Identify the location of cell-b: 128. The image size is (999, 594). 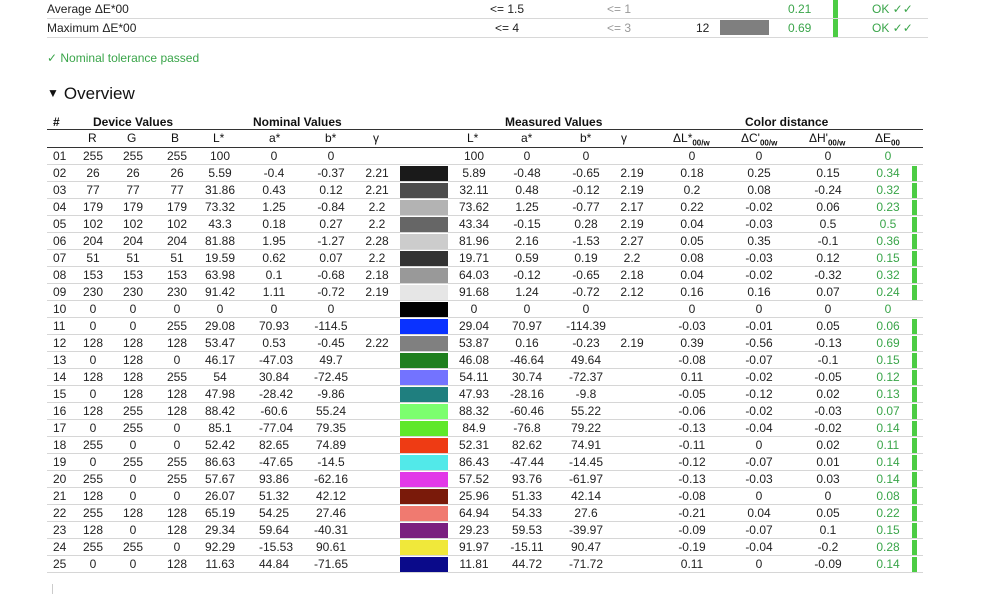
(177, 394).